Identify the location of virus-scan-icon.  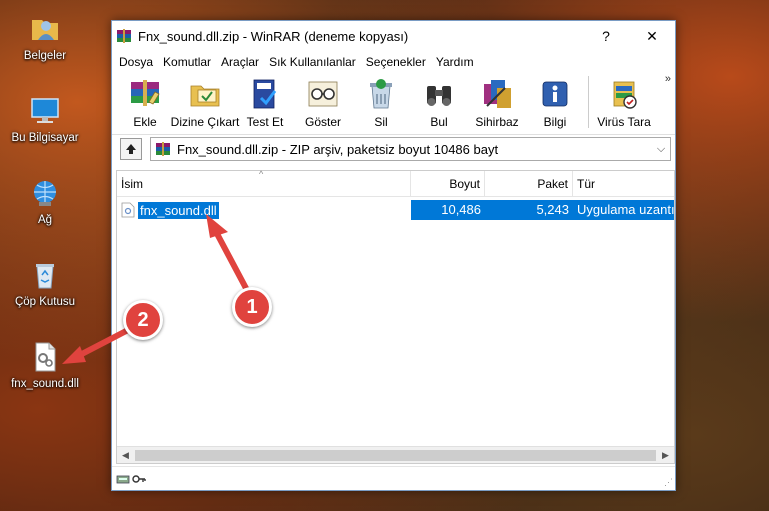
(625, 95).